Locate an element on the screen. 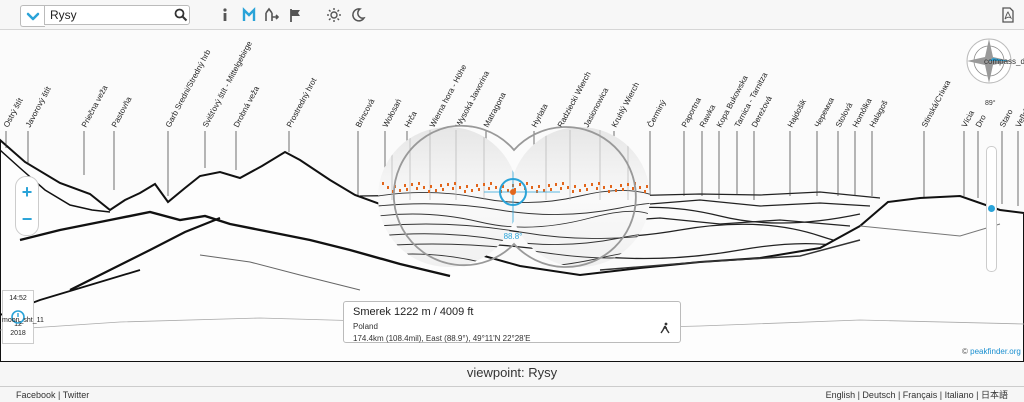  zoom-out-button: − is located at coordinates (27, 219).